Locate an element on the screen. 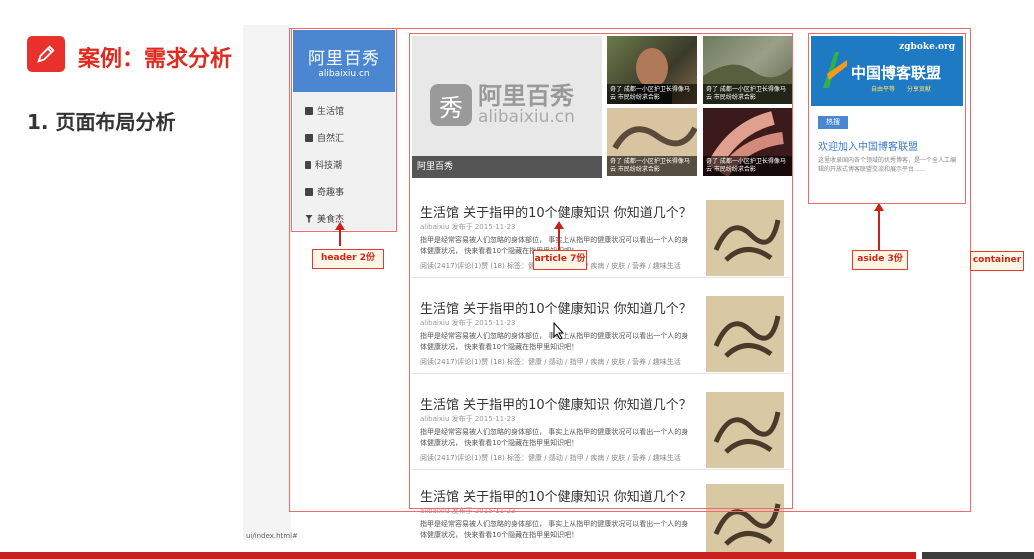 The width and height of the screenshot is (1034, 559). status-url: ui/index.html# is located at coordinates (272, 536).